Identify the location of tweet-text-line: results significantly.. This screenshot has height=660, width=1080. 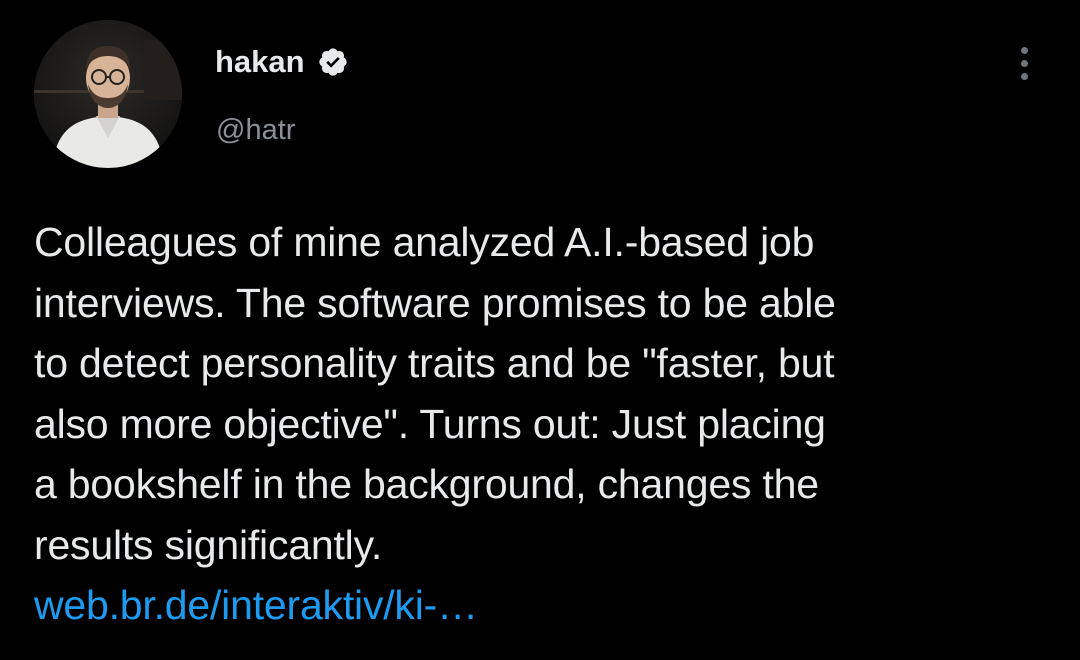
(208, 544).